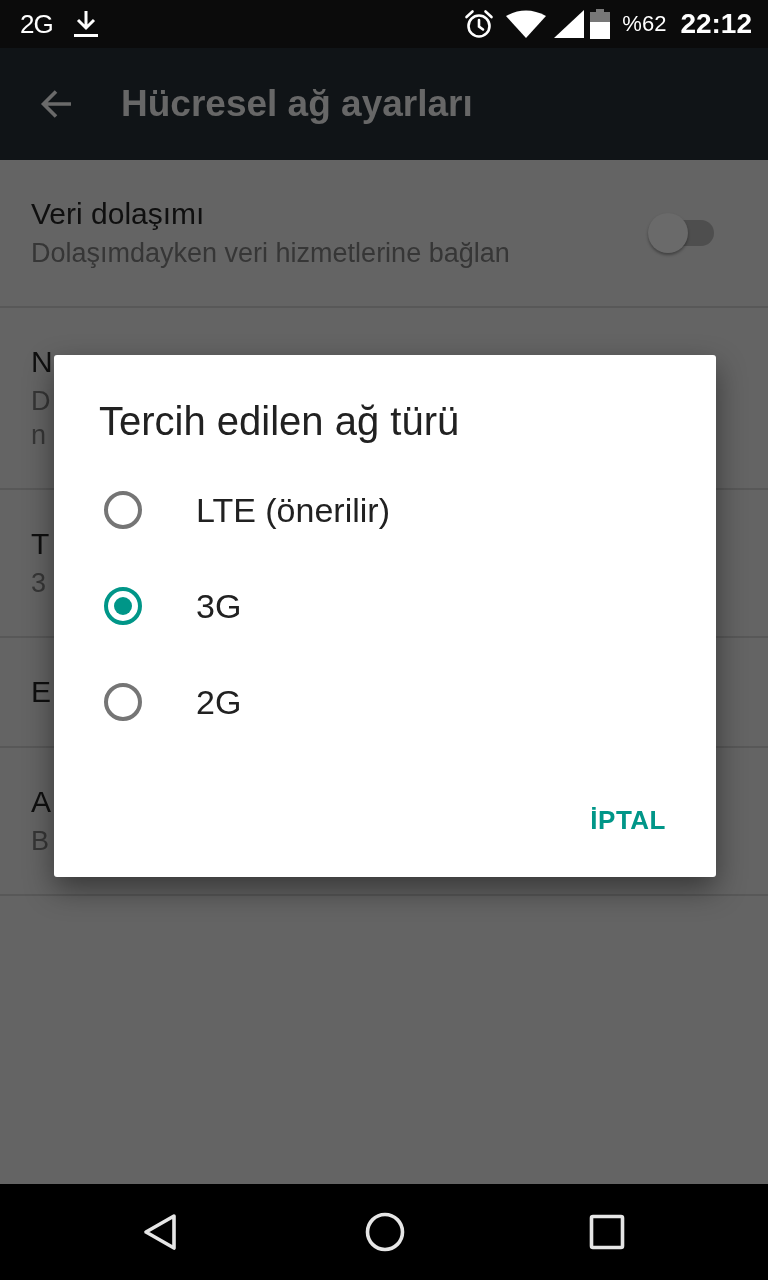 This screenshot has height=1280, width=768. Describe the element at coordinates (40, 544) in the screenshot. I see `setting-title: T` at that location.